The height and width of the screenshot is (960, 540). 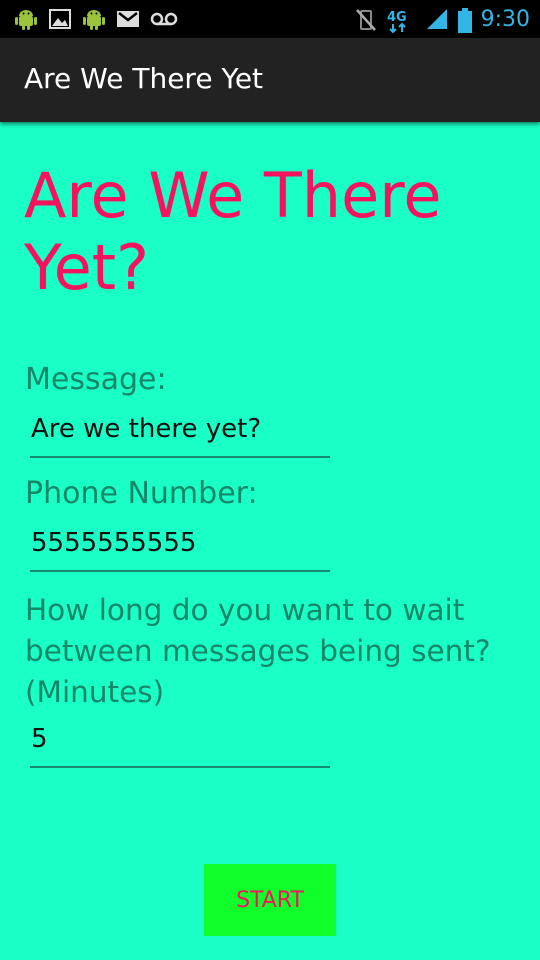 What do you see at coordinates (397, 17) in the screenshot?
I see `network-4g-text: 4G` at bounding box center [397, 17].